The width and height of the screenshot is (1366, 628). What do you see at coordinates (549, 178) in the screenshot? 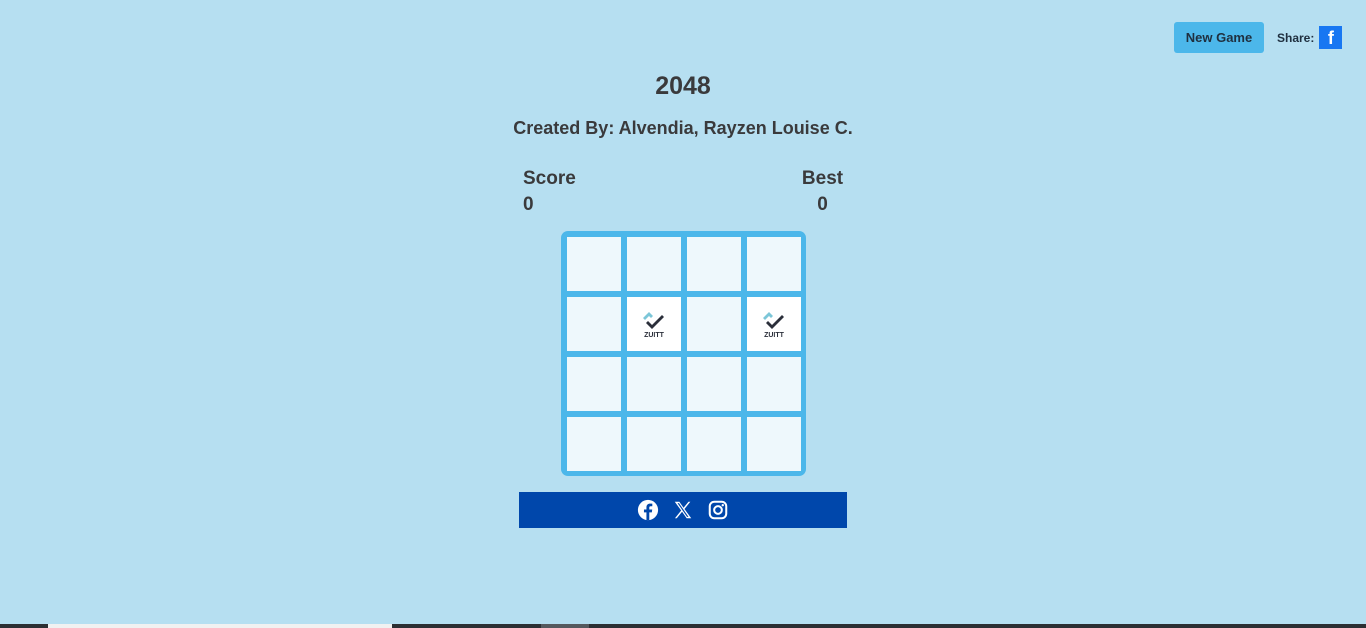
I see `score-label: Score` at bounding box center [549, 178].